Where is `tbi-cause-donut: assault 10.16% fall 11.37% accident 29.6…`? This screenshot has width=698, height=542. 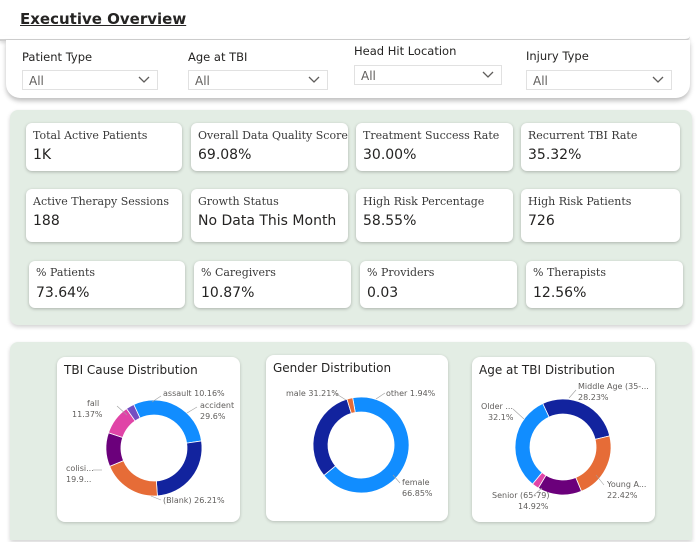 tbi-cause-donut: assault 10.16% fall 11.37% accident 29.6… is located at coordinates (150, 447).